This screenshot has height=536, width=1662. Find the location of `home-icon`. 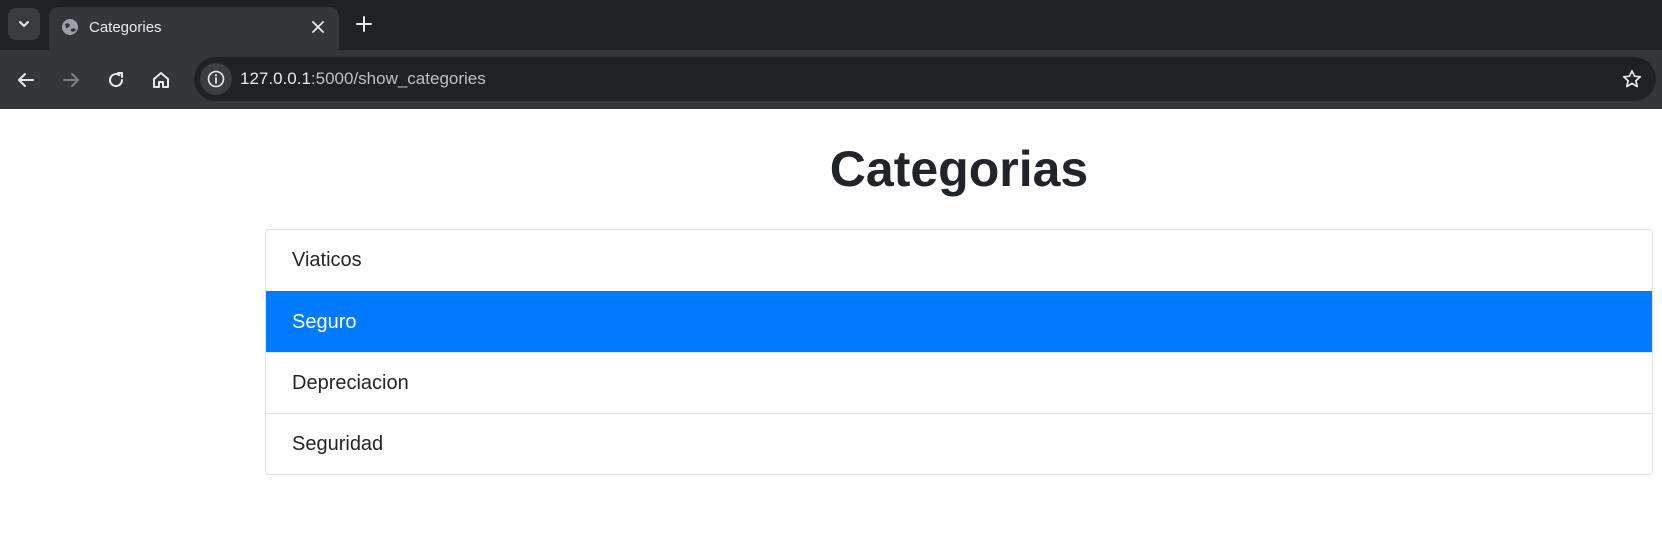

home-icon is located at coordinates (161, 80).